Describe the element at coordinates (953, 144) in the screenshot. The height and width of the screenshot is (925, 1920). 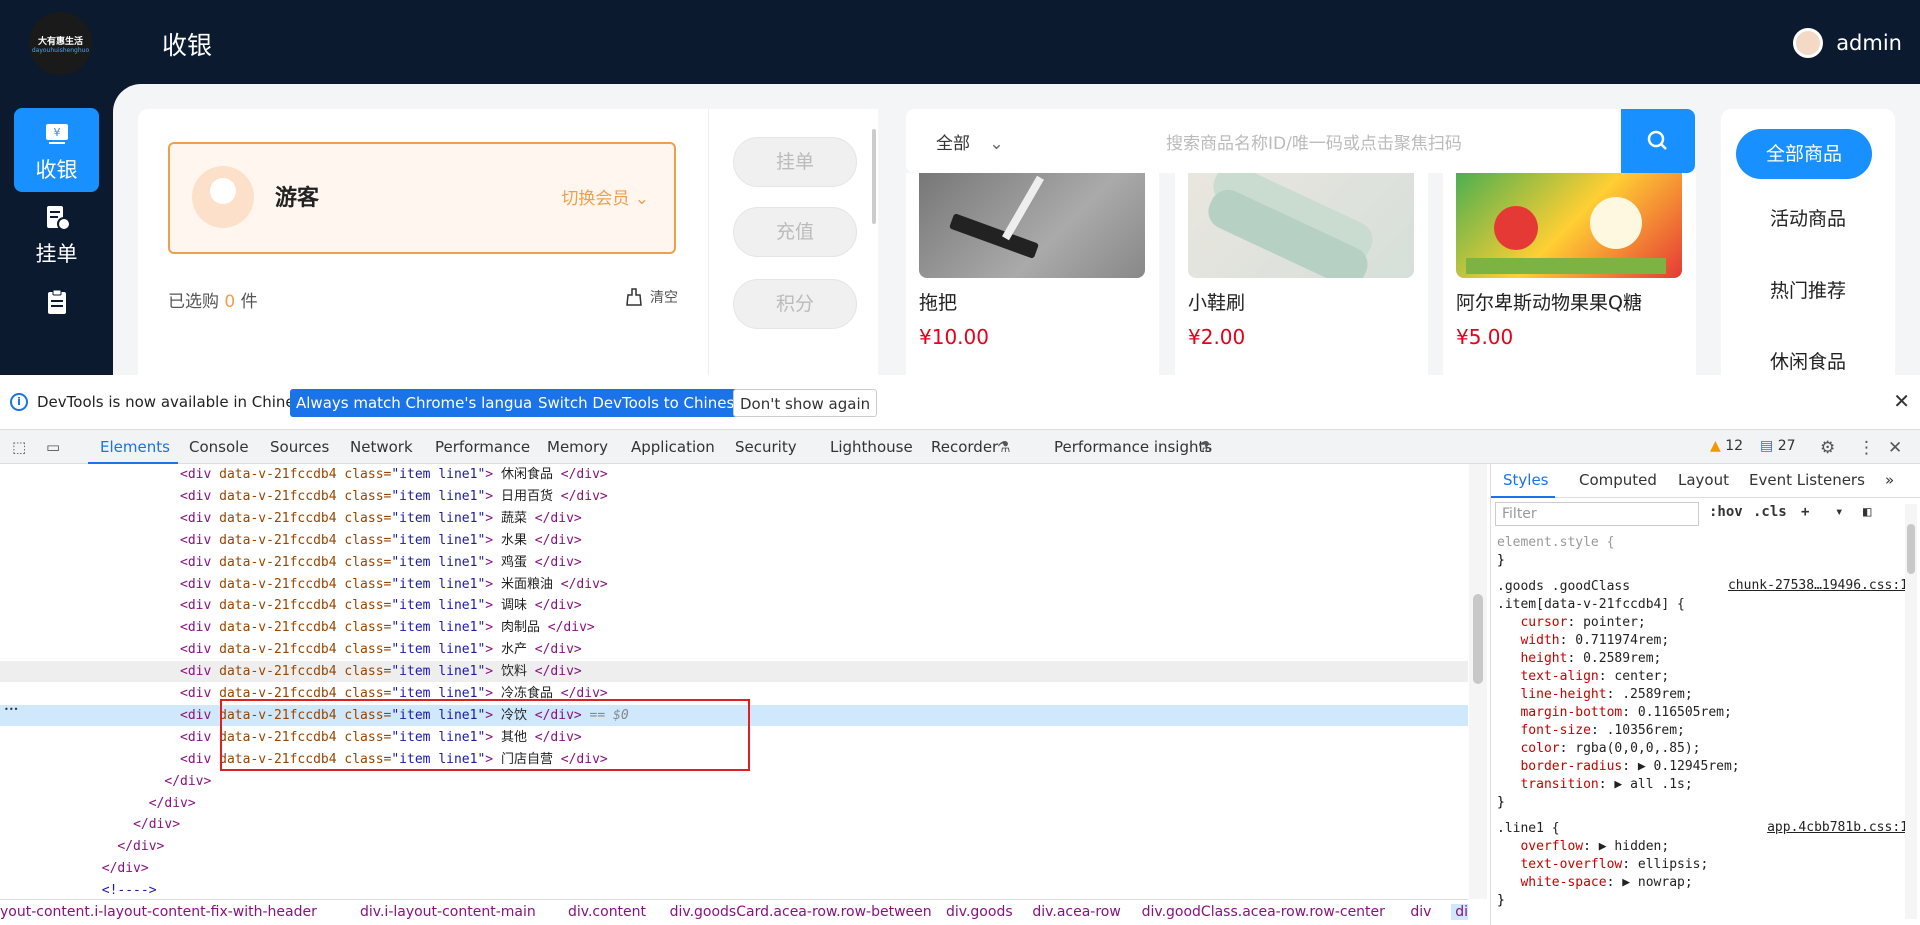
I see `category-select-value: 全部` at that location.